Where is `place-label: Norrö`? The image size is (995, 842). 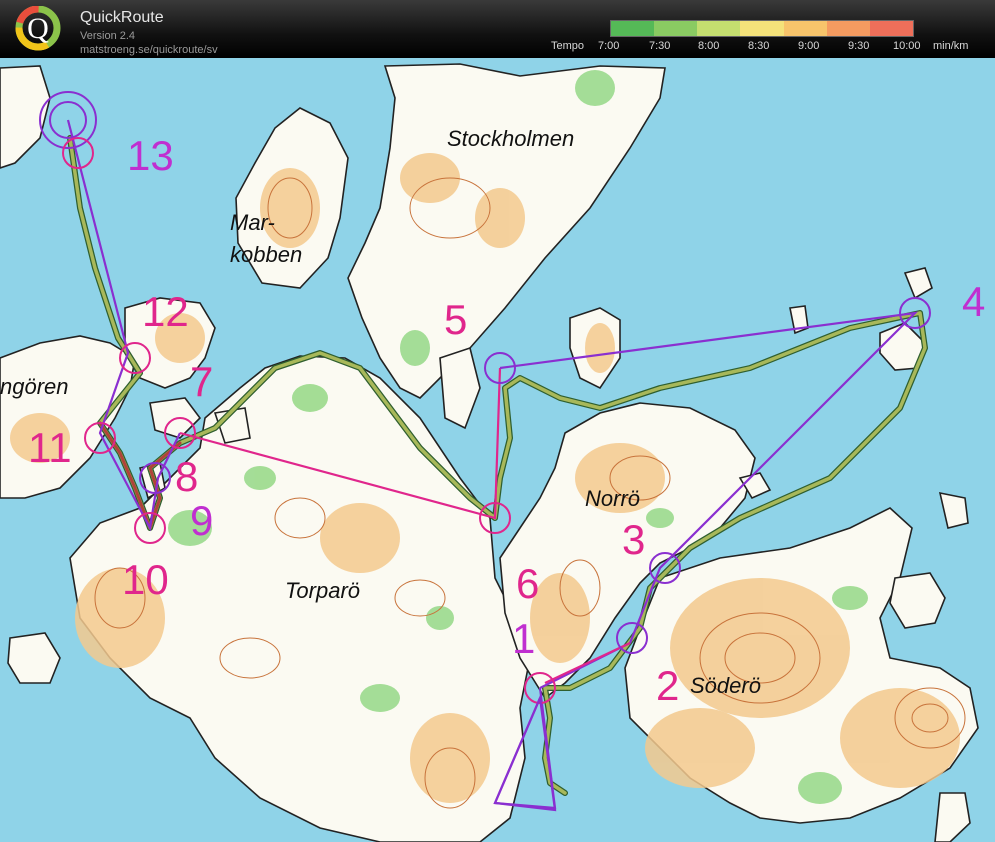 place-label: Norrö is located at coordinates (612, 498).